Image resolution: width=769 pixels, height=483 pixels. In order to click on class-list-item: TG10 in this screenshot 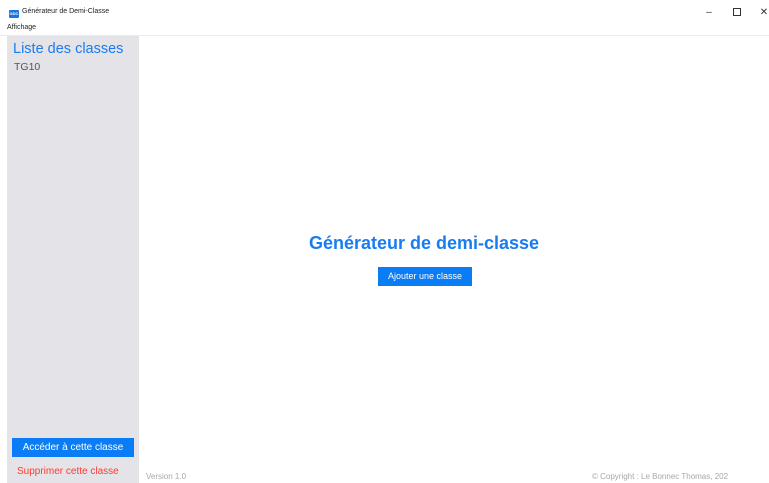, I will do `click(27, 67)`.